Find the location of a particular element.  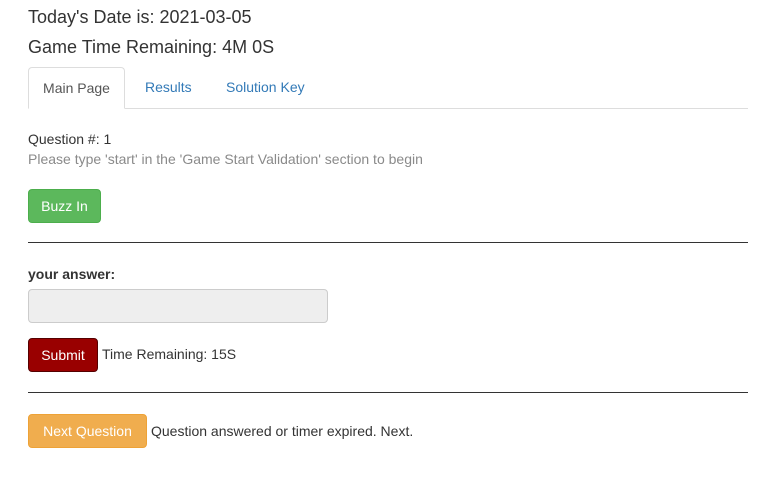

tab-bar: Main Page Results Solution Key is located at coordinates (388, 88).